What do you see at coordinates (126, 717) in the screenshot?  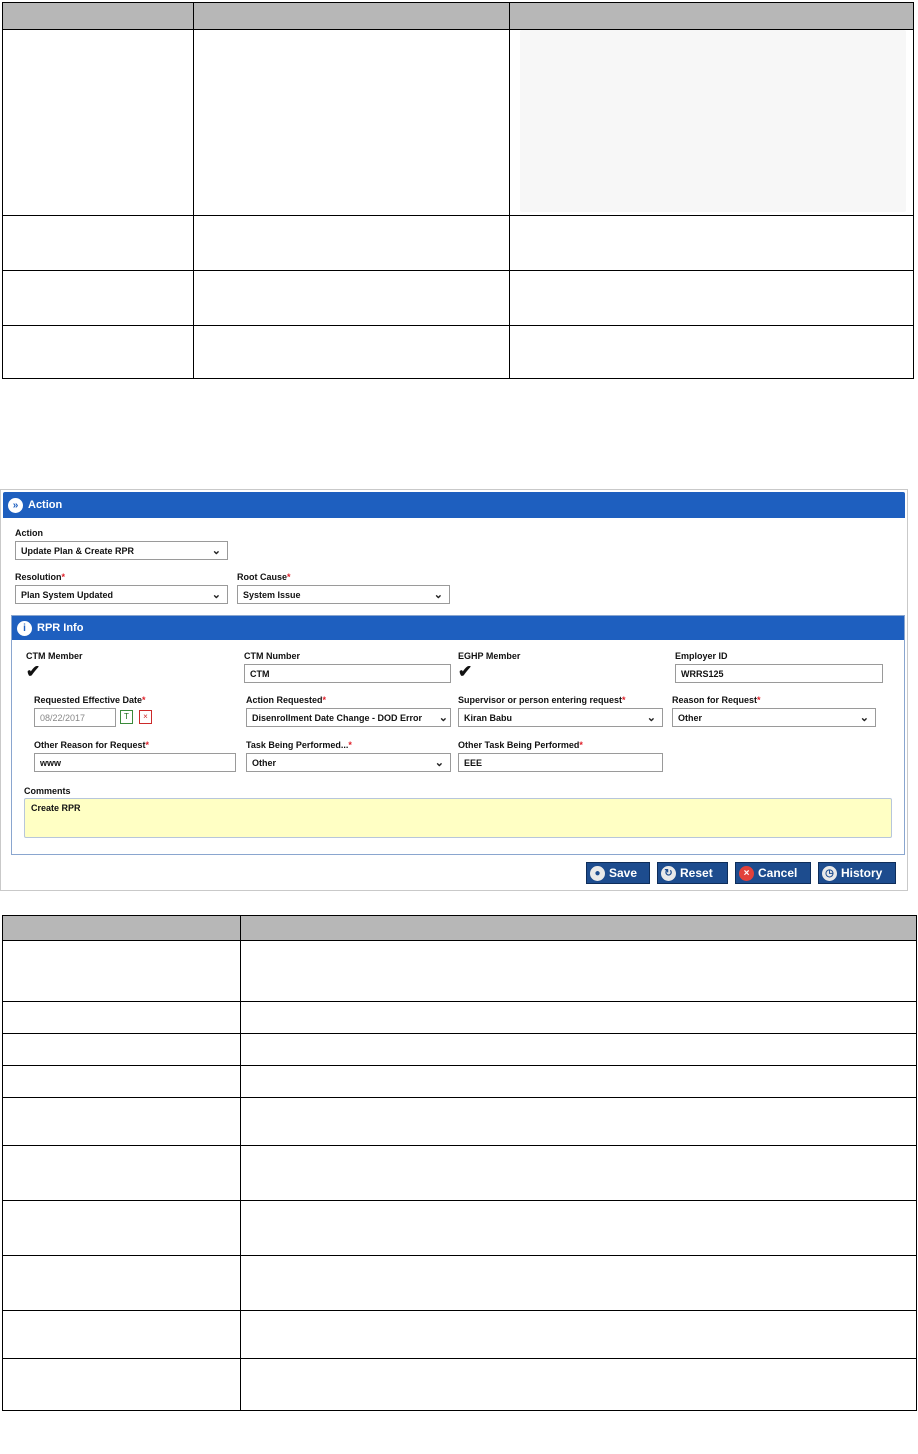 I see `calendar-icon: T` at bounding box center [126, 717].